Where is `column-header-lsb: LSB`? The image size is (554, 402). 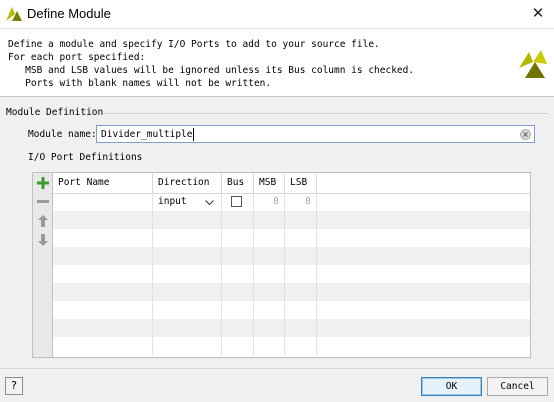 column-header-lsb: LSB is located at coordinates (301, 183).